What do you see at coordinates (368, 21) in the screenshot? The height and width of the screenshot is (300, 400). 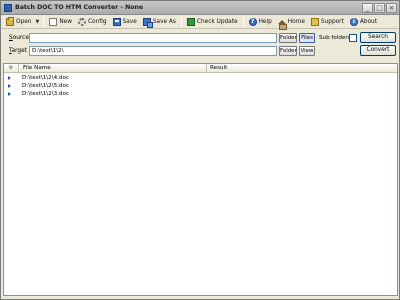 I see `about-label: About` at bounding box center [368, 21].